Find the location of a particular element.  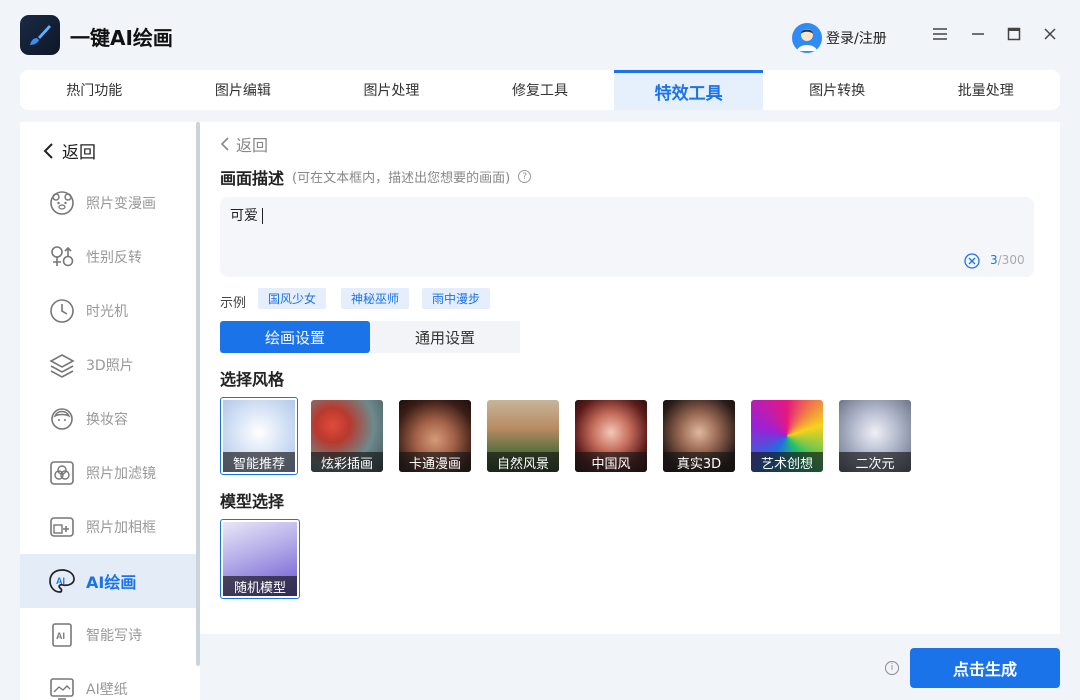

example-chip: 国风少女 is located at coordinates (292, 298).